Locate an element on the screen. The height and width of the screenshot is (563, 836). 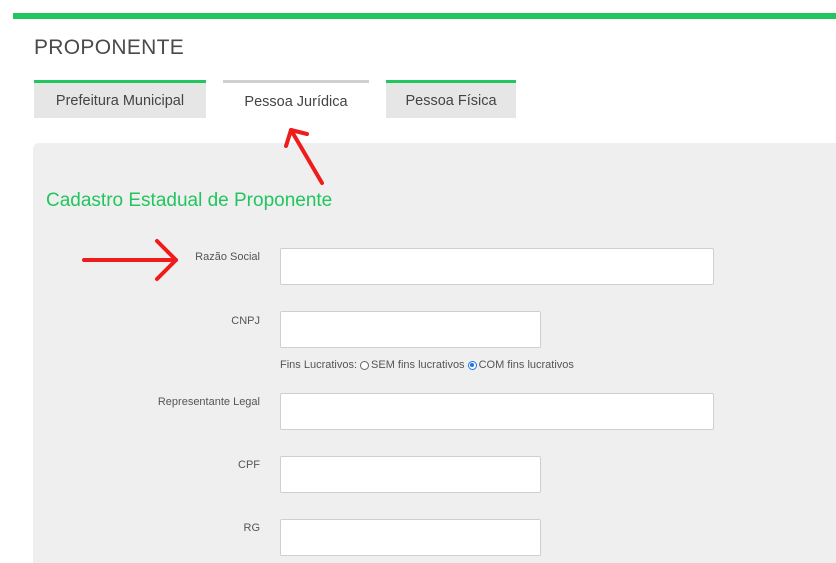
razao-social-input is located at coordinates (497, 266).